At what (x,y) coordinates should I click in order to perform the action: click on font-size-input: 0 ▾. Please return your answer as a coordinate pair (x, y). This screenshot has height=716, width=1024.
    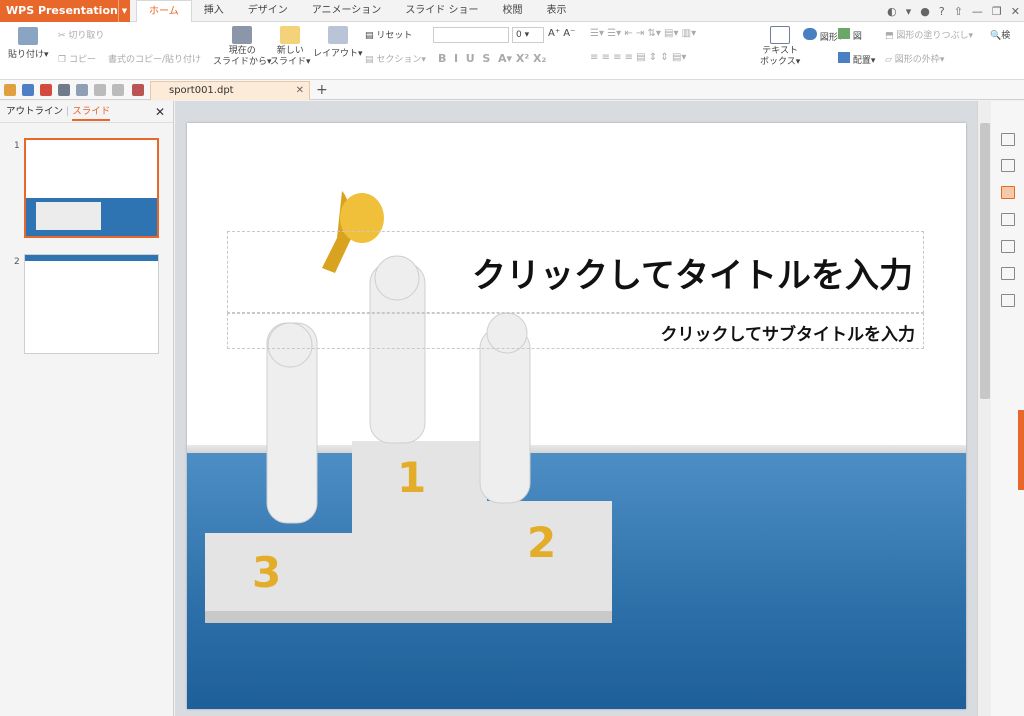
    Looking at the image, I should click on (528, 35).